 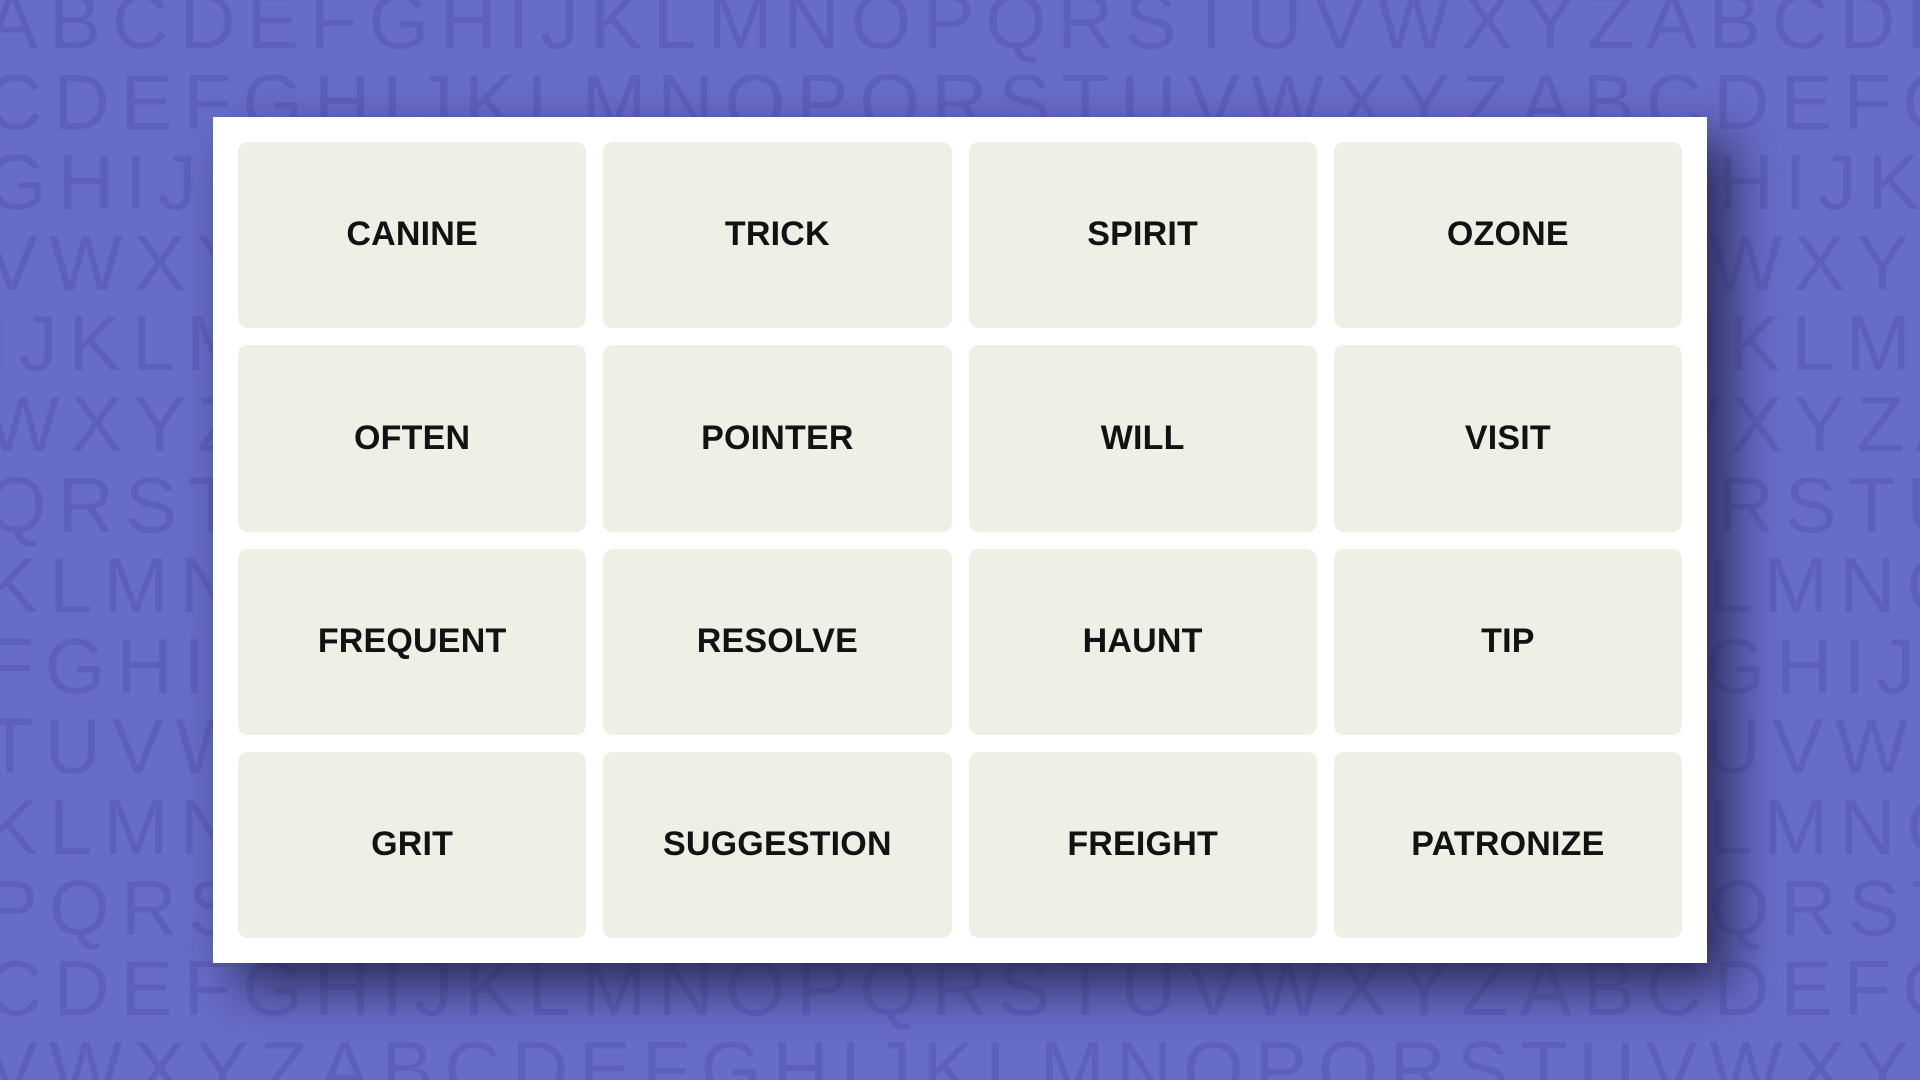 I want to click on word-tile: CANINE, so click(x=412, y=235).